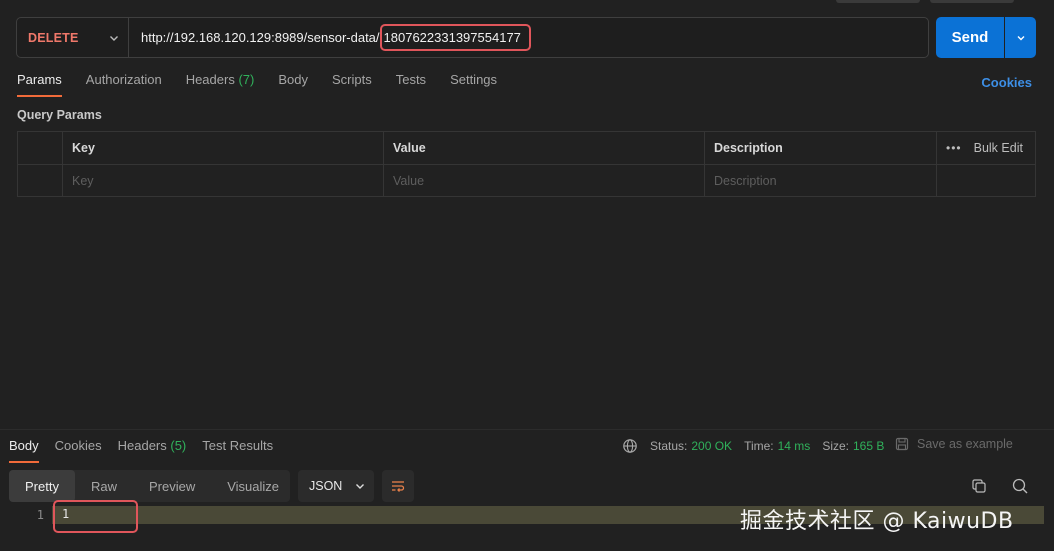 The image size is (1054, 551). I want to click on search-icon, so click(1020, 486).